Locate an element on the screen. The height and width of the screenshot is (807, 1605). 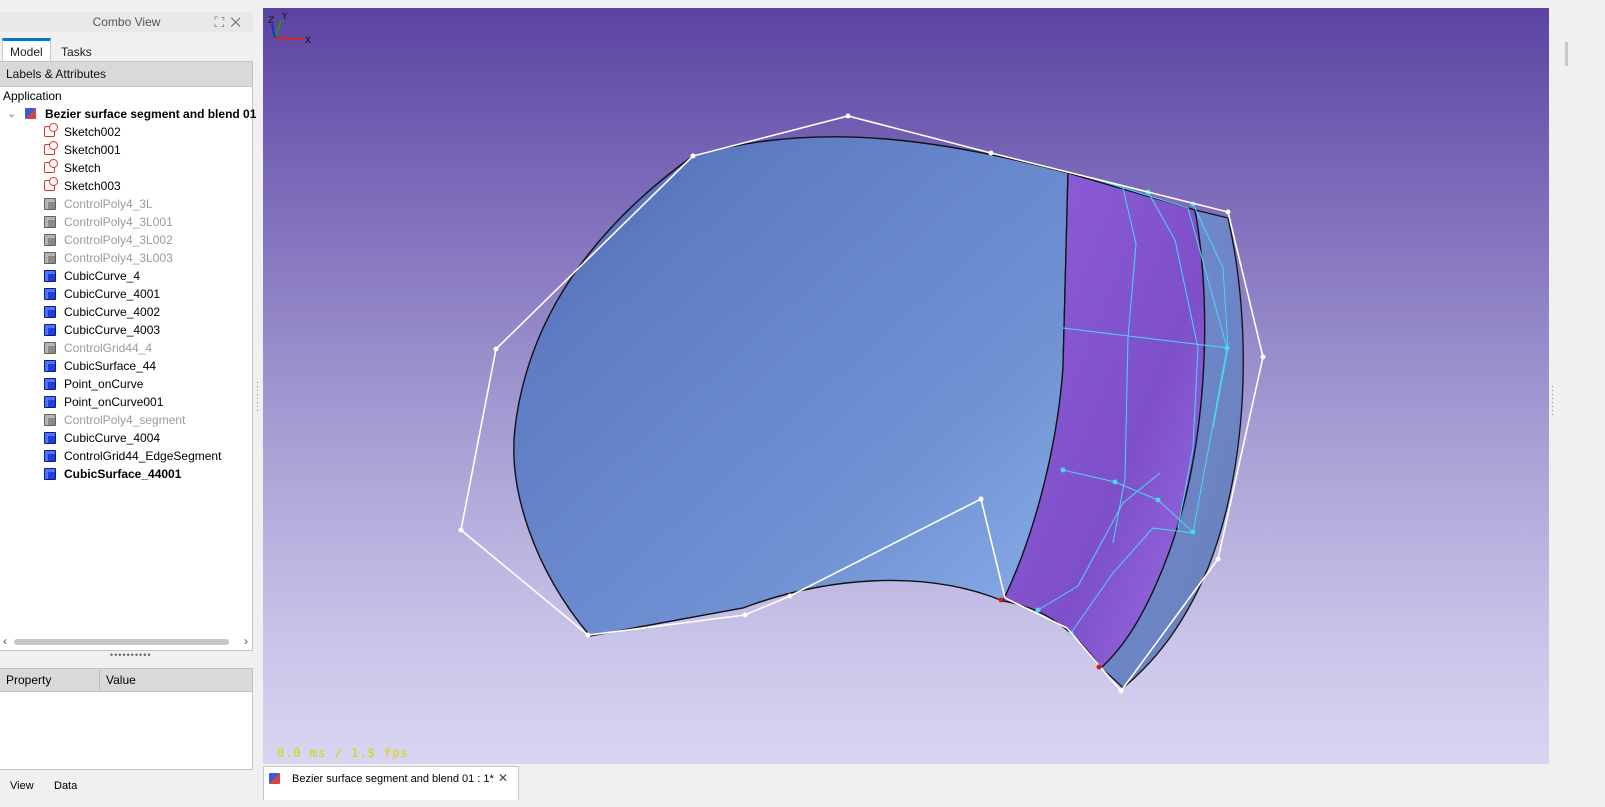
svg-text: Y is located at coordinates (284, 17).